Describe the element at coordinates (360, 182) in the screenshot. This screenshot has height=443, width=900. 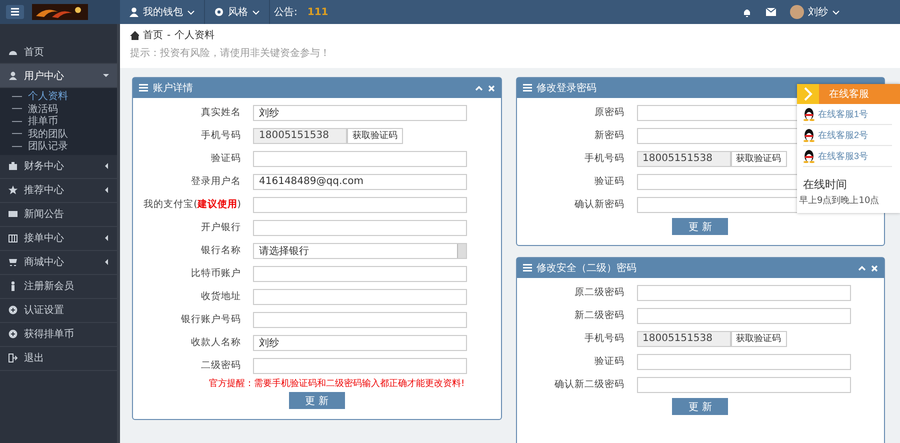
I see `input-field: 416148489@qq.com` at that location.